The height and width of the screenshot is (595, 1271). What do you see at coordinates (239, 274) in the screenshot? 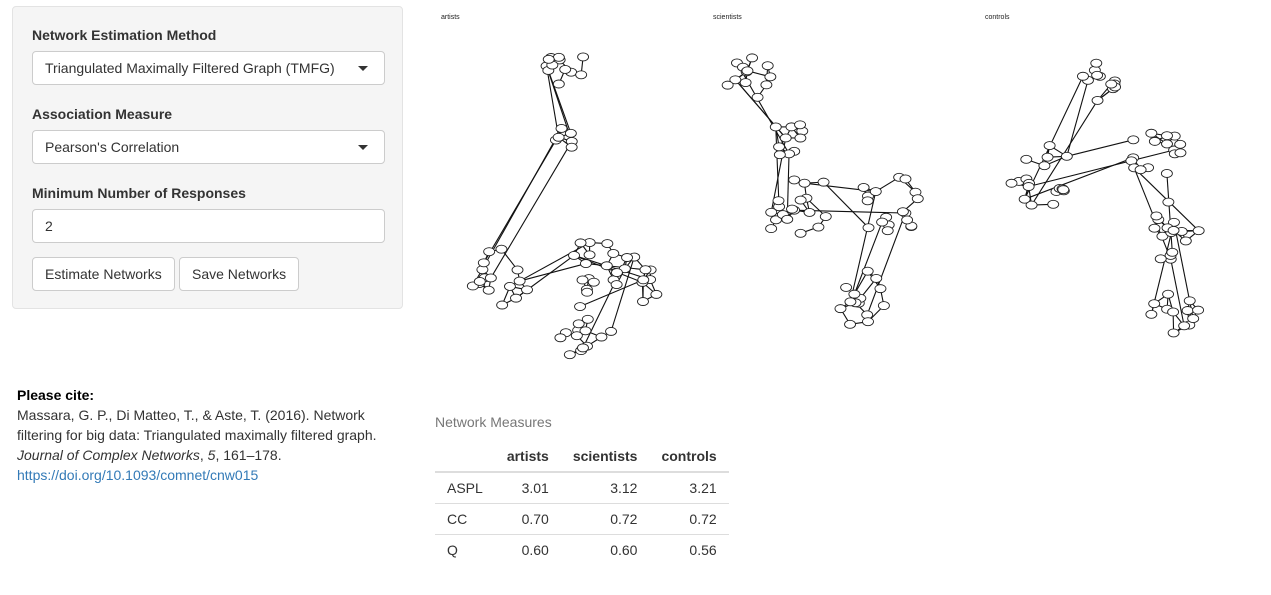
I see `save-networks-button: Save Networks` at bounding box center [239, 274].